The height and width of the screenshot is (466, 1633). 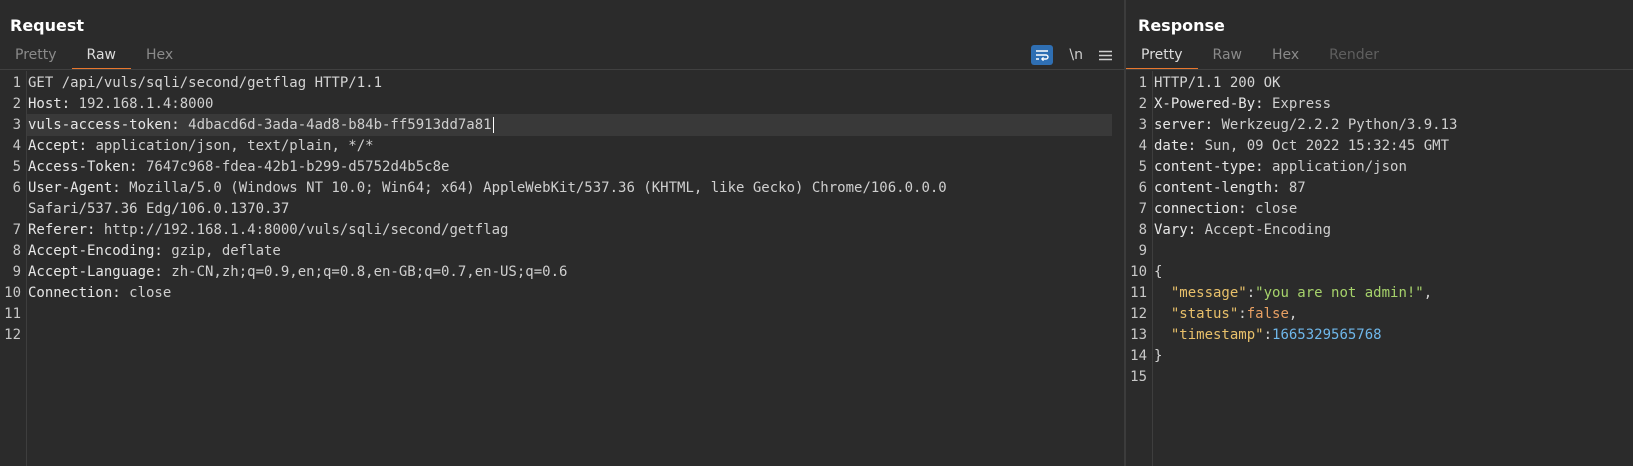 I want to click on response-tab-render: Render, so click(x=1354, y=56).